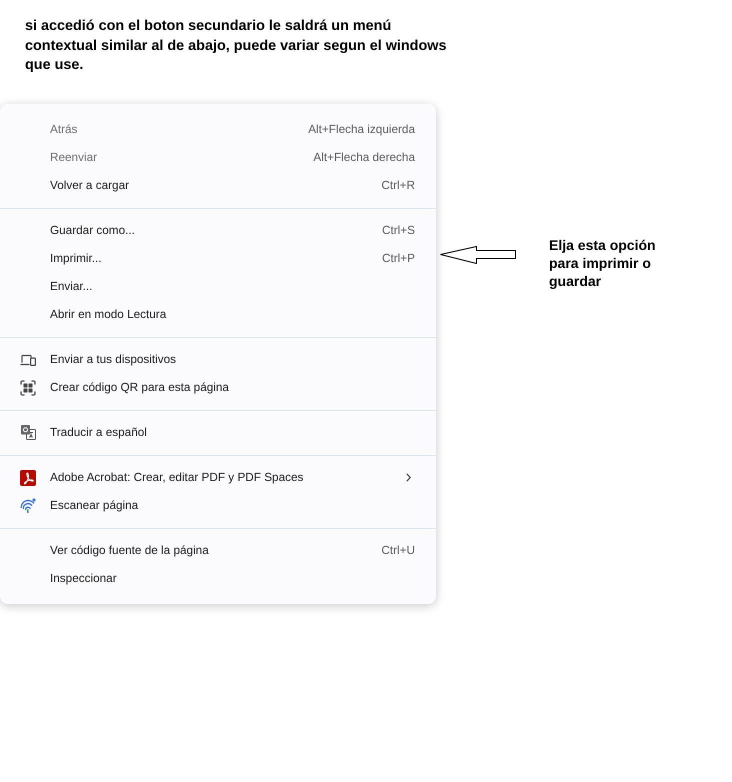  What do you see at coordinates (364, 158) in the screenshot?
I see `keyboard-shortcut: Alt+Flecha derecha` at bounding box center [364, 158].